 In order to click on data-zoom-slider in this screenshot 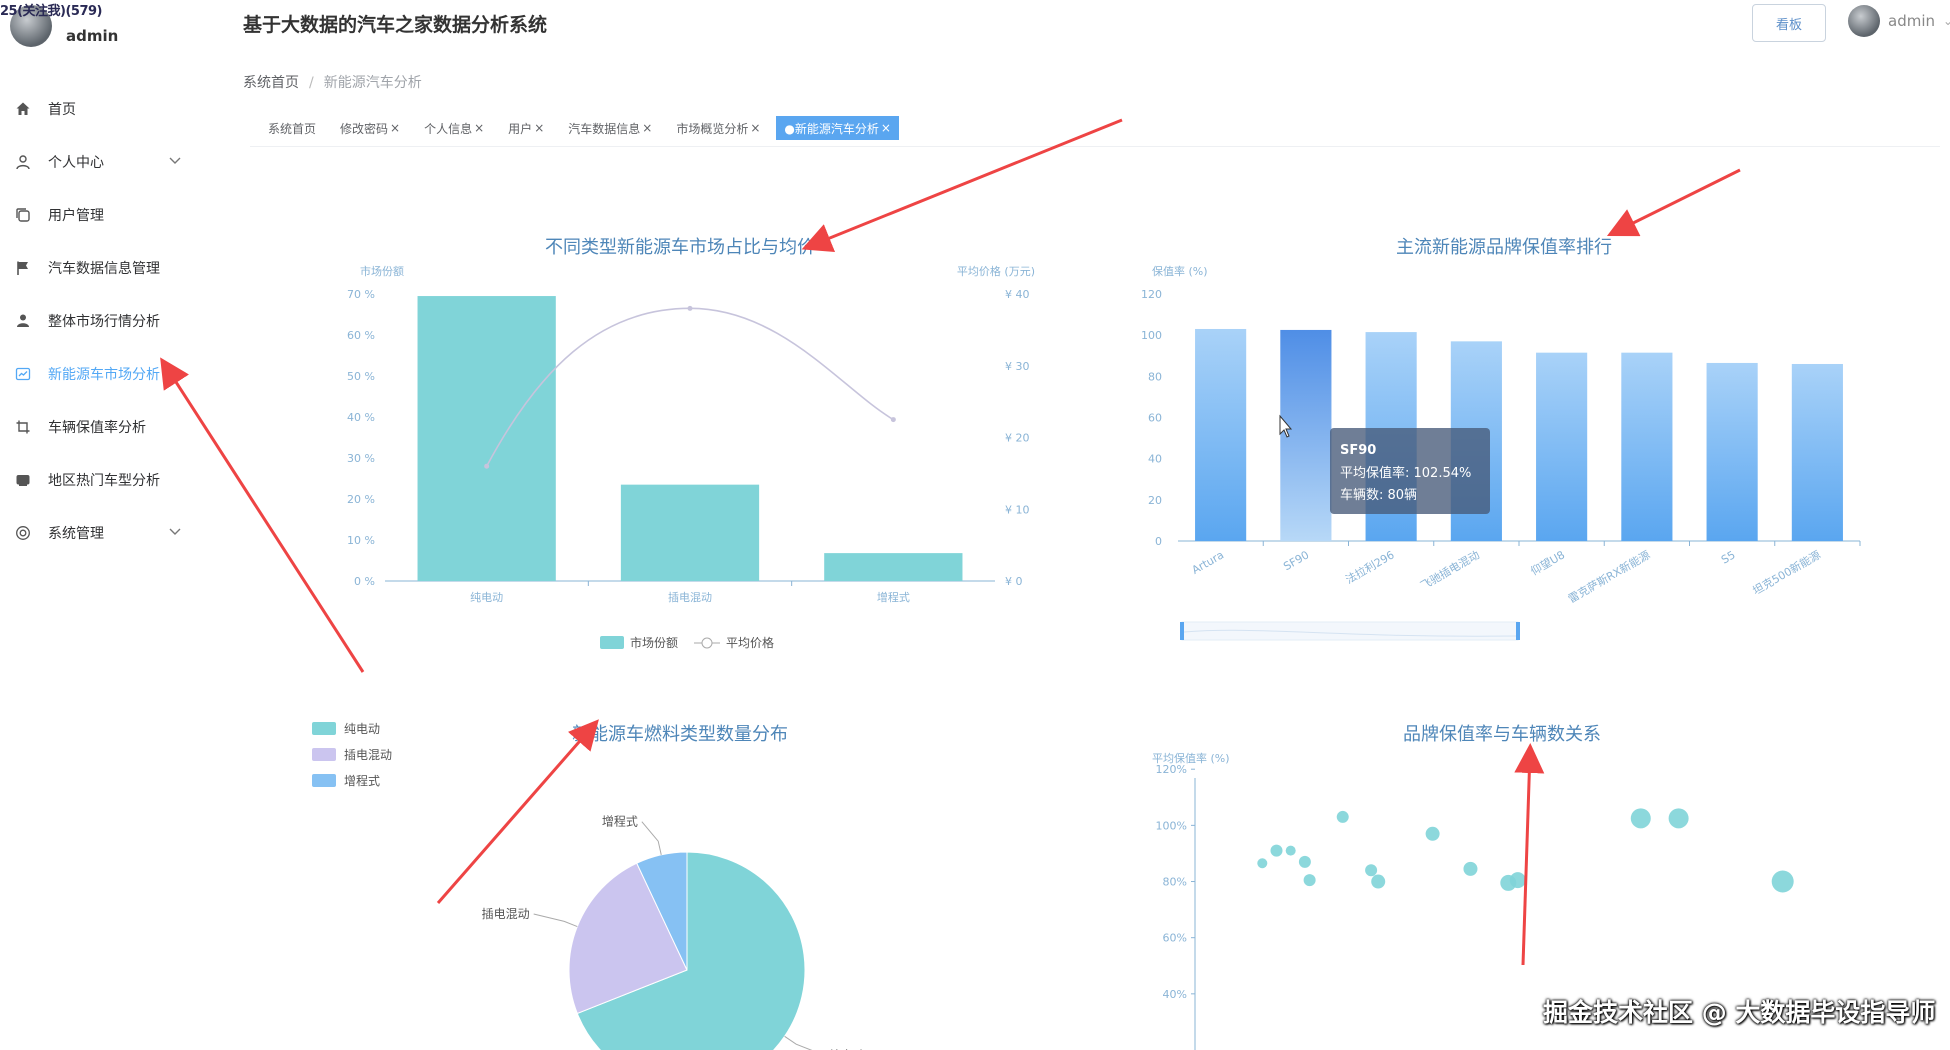, I will do `click(1350, 631)`.